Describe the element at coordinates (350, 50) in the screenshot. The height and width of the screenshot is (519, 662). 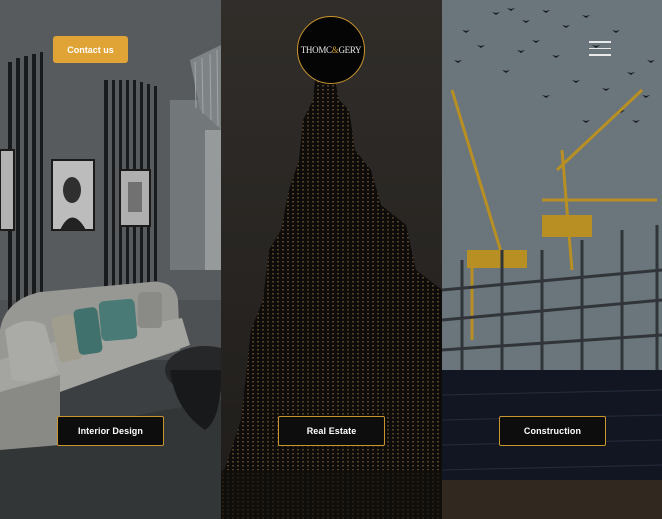
I see `logo-second: GERY` at that location.